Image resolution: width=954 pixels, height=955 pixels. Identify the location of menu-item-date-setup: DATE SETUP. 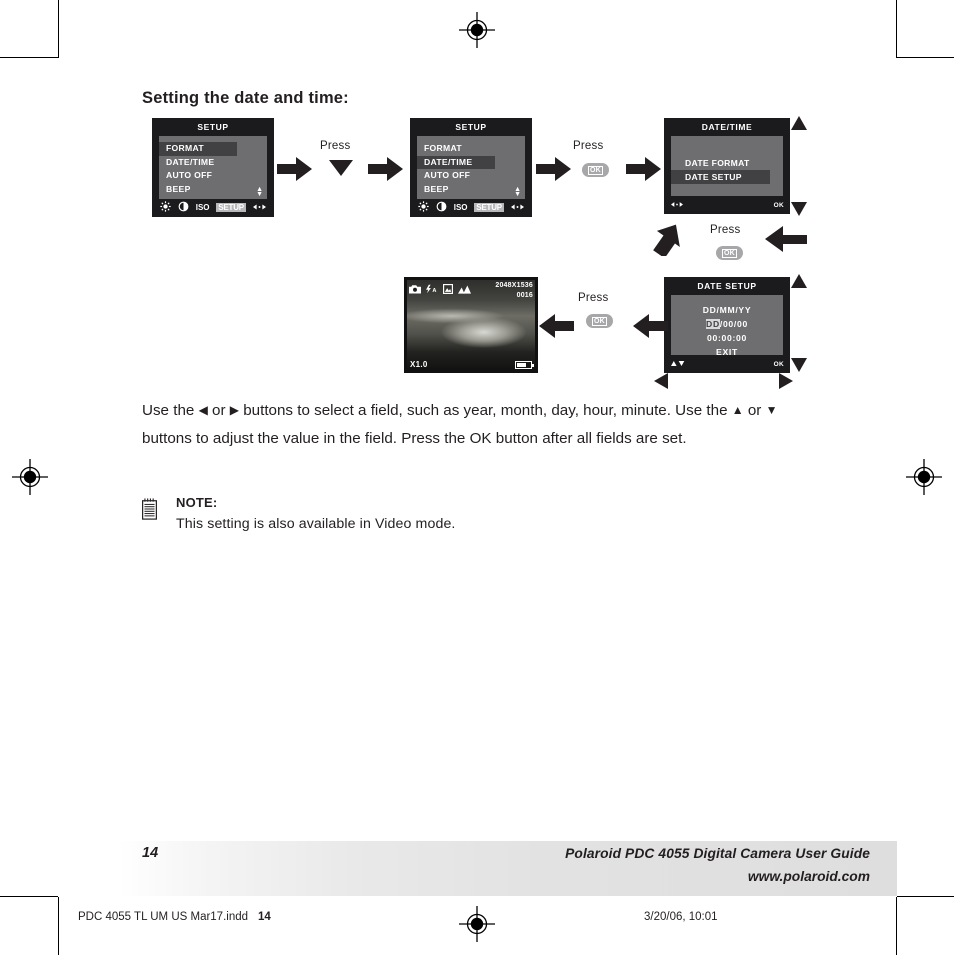
(721, 177).